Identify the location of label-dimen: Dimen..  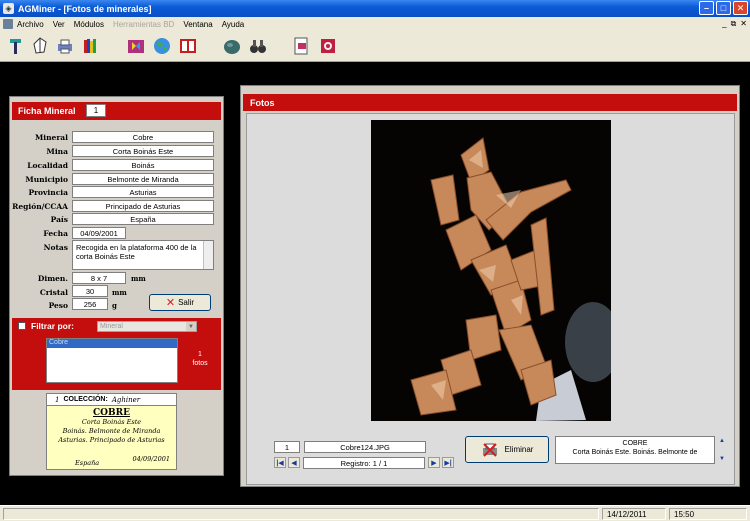
(52, 278).